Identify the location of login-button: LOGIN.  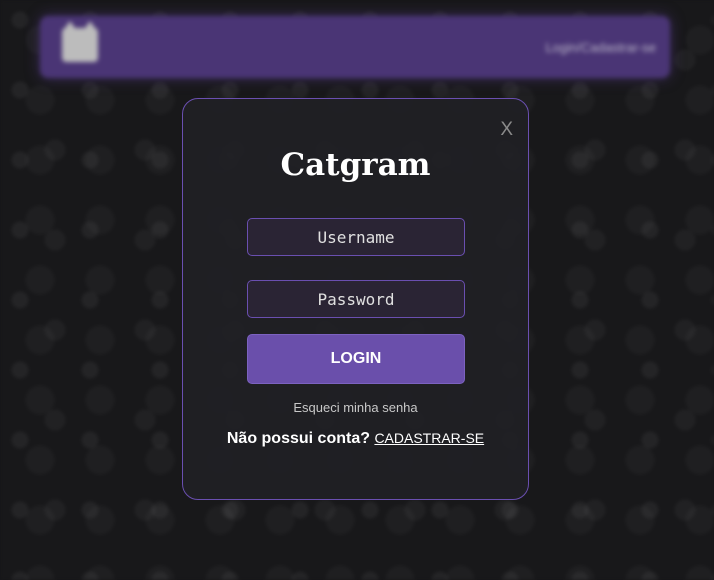
(356, 359).